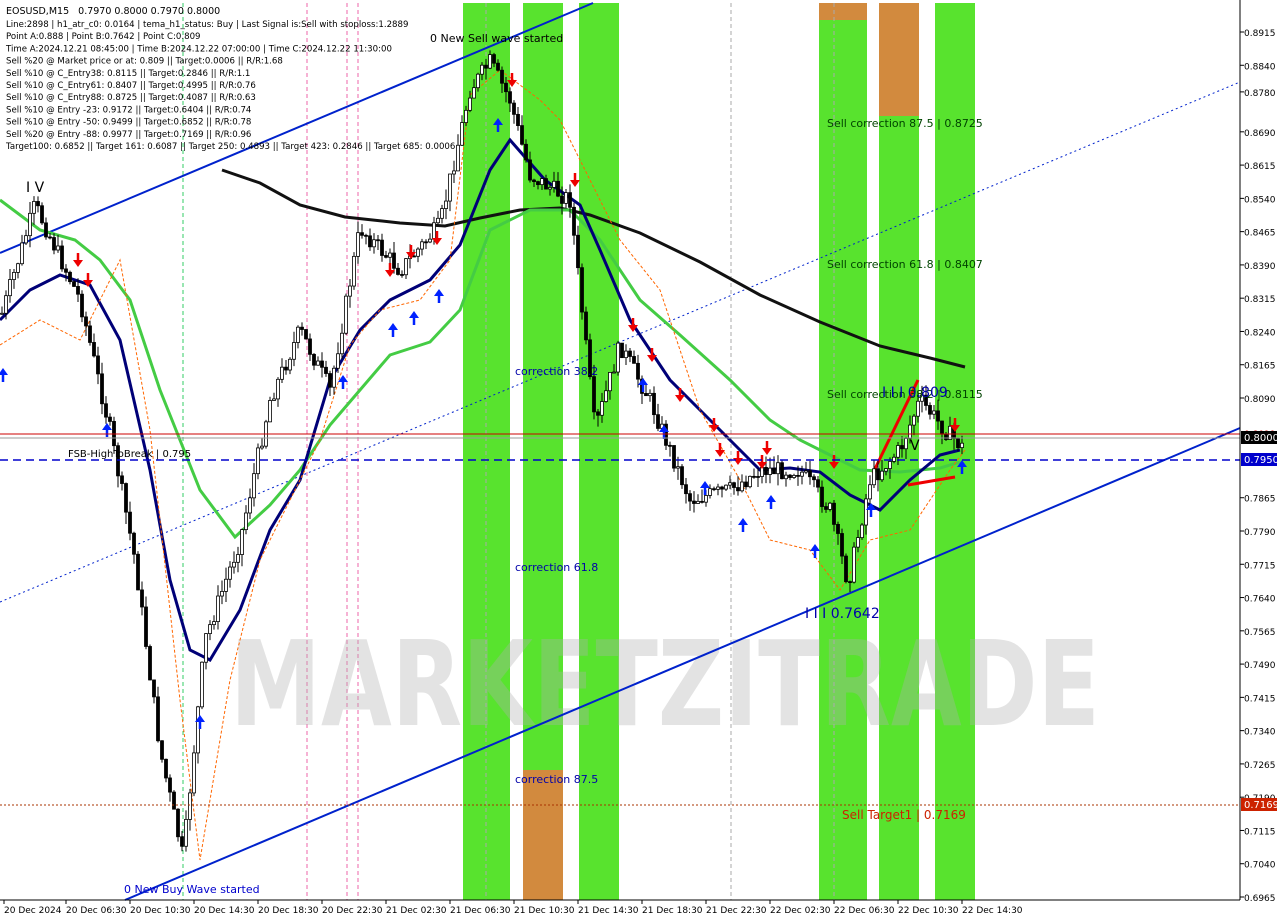  I want to click on x-tick-label: 22 Dec 14:30, so click(992, 911).